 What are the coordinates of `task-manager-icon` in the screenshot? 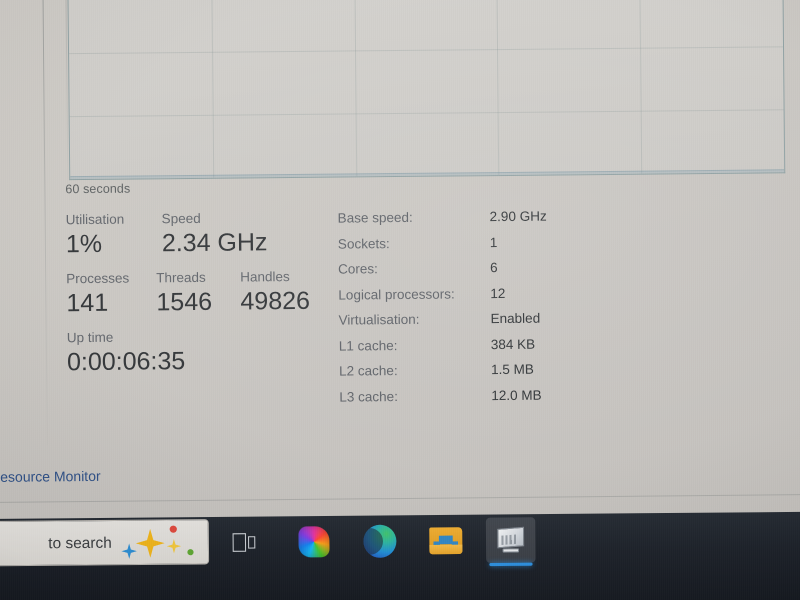 It's located at (510, 540).